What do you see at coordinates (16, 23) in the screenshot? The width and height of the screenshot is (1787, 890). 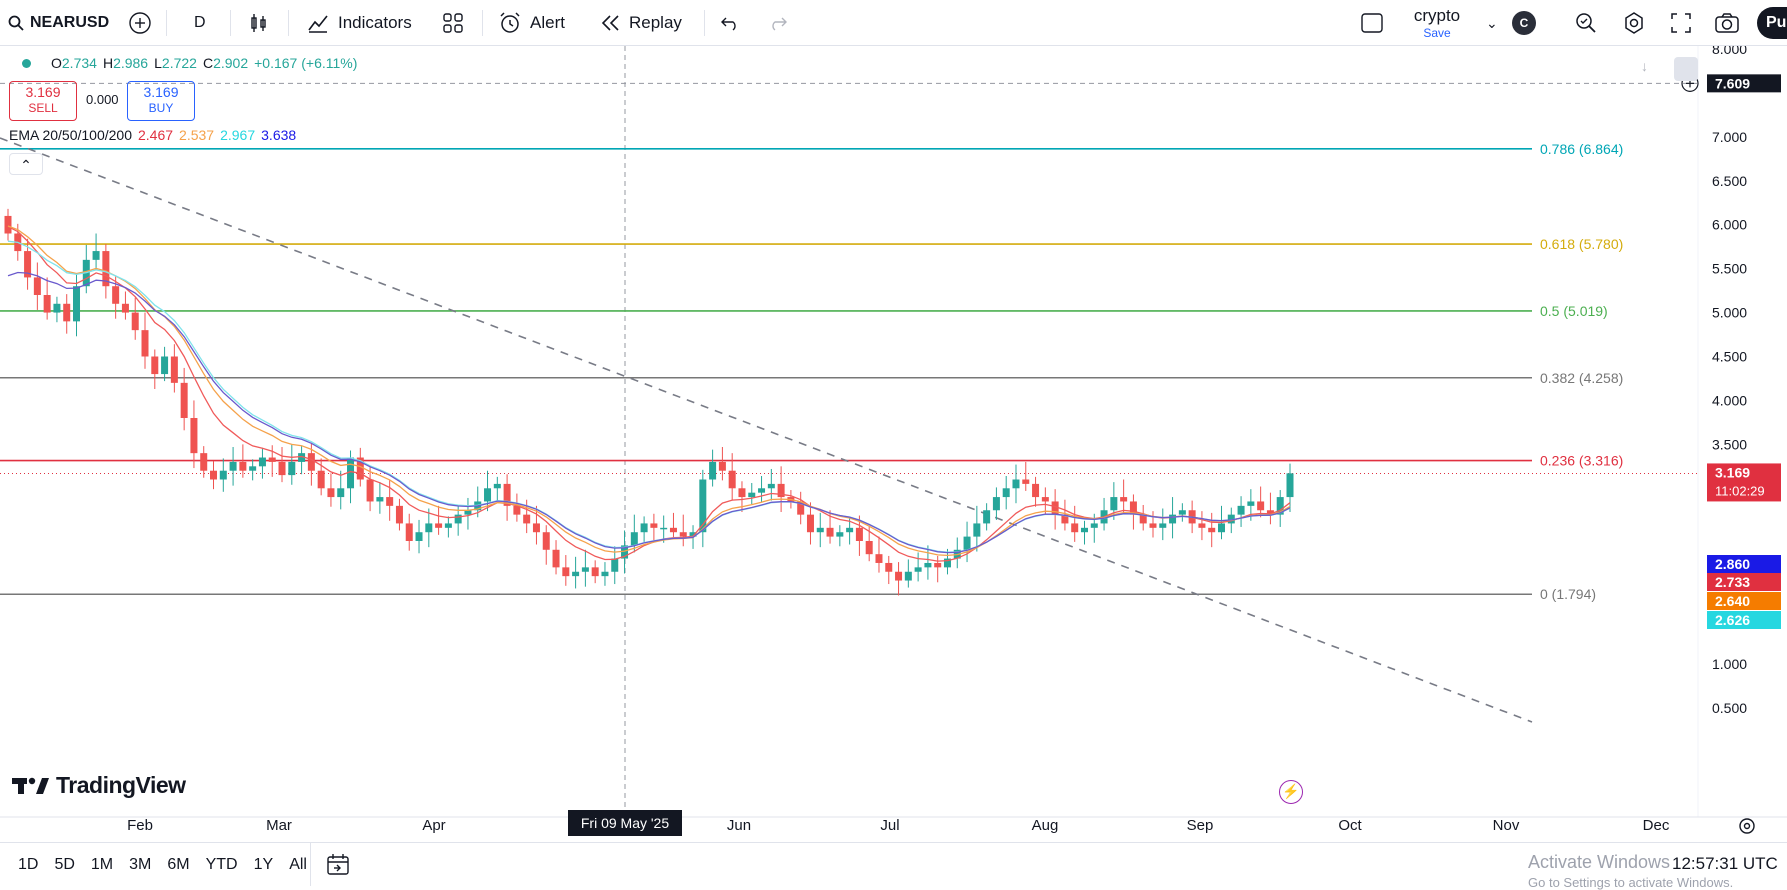 I see `search-icon` at bounding box center [16, 23].